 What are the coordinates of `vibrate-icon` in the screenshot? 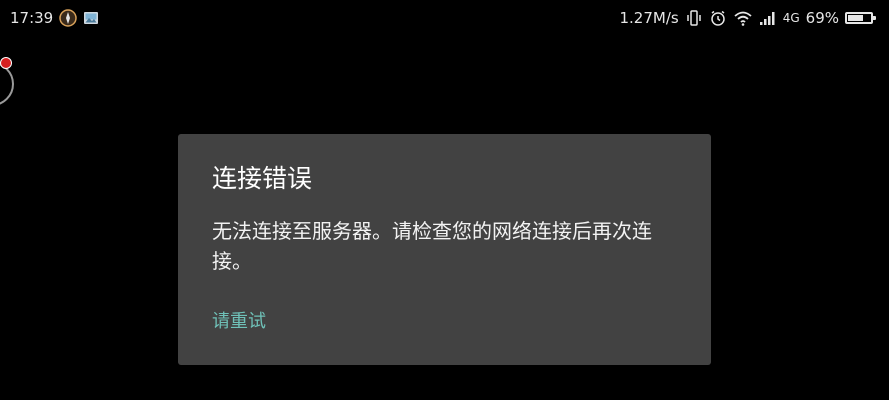 It's located at (694, 18).